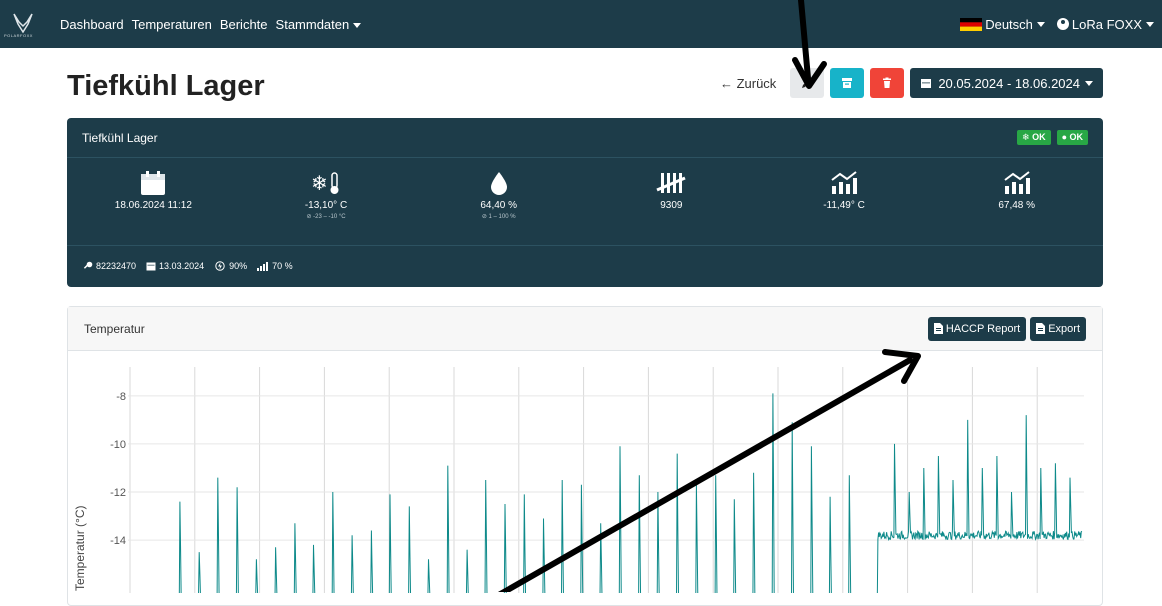 The height and width of the screenshot is (606, 1162). Describe the element at coordinates (498, 217) in the screenshot. I see `stat-range: ⊘ 1 – 100 %` at that location.